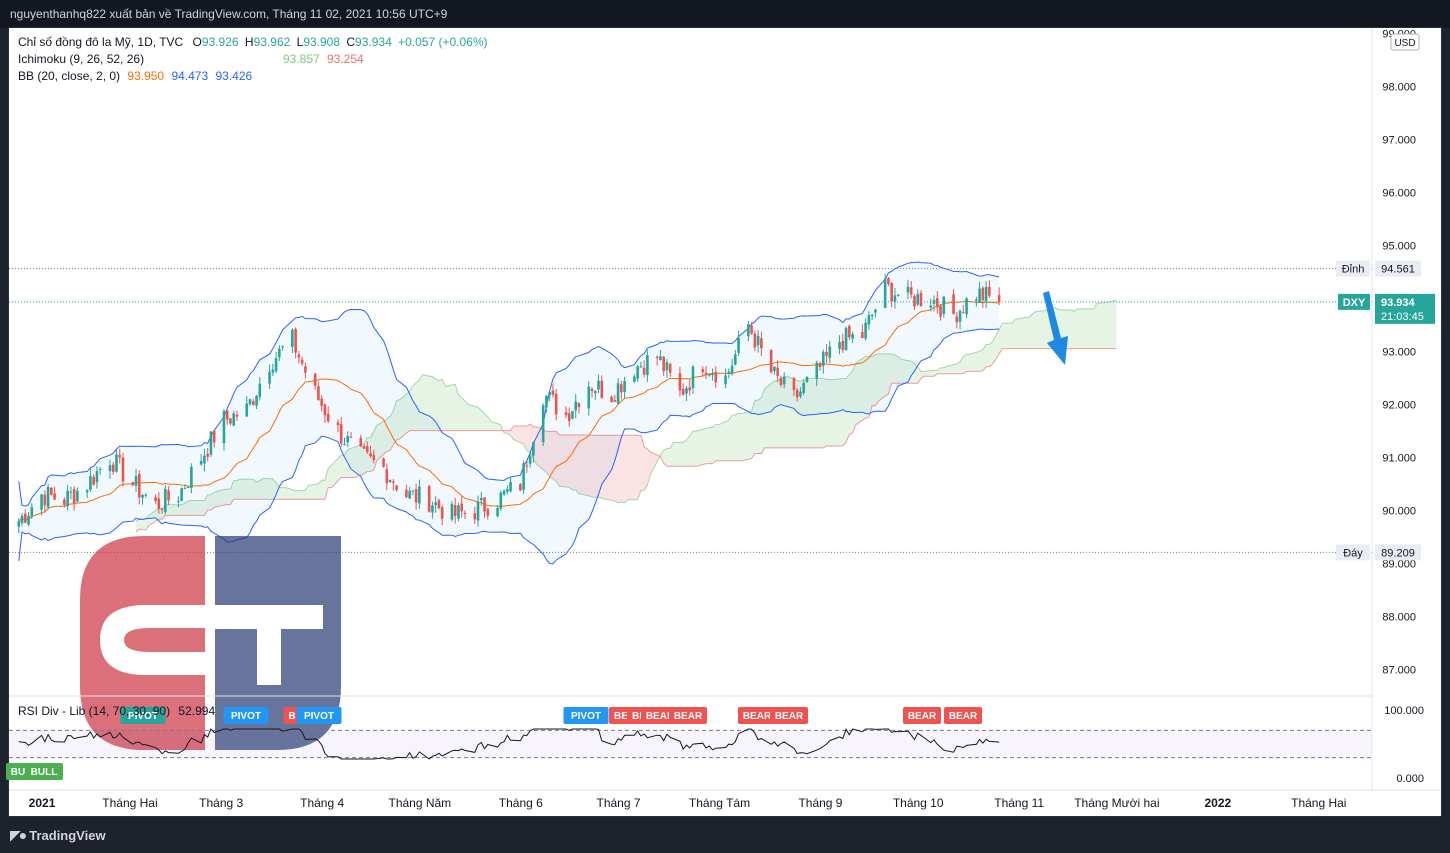 The image size is (1450, 853). What do you see at coordinates (621, 716) in the screenshot?
I see `rsi-signal-text: BE` at bounding box center [621, 716].